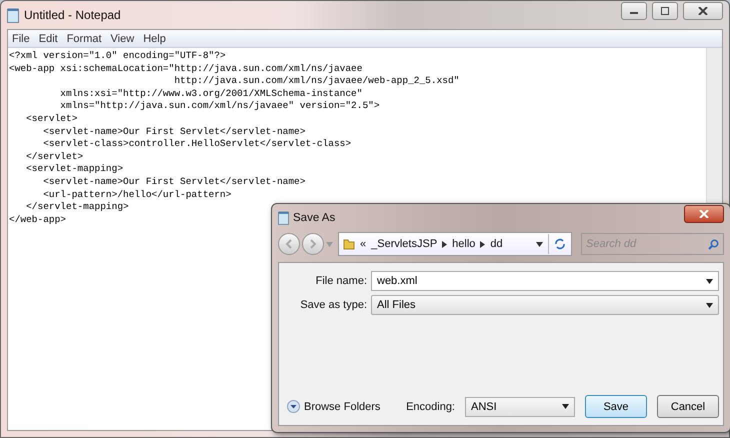  I want to click on address-bar: « _ServletsJSP hello dd, so click(455, 244).